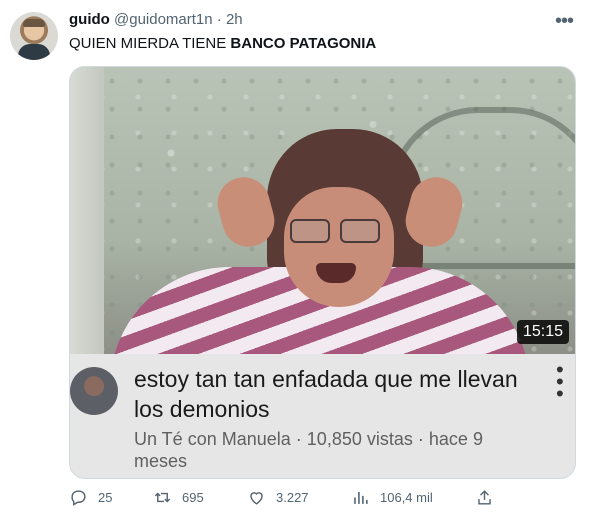 This screenshot has height=520, width=595. I want to click on views-count: 106,4 mil, so click(406, 497).